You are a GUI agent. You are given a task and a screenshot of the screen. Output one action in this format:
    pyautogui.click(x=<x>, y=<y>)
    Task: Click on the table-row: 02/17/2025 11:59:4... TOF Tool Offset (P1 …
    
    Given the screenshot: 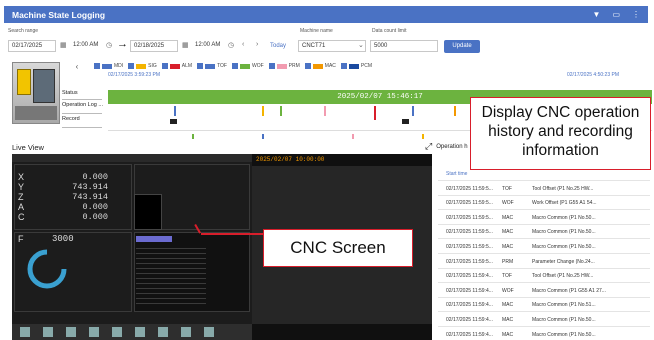 What is the action you would take?
    pyautogui.click(x=544, y=275)
    